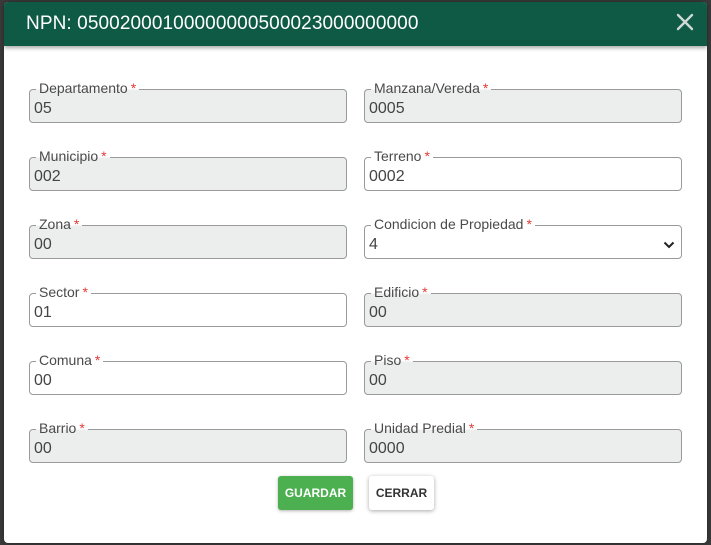 This screenshot has height=545, width=711. Describe the element at coordinates (88, 88) in the screenshot. I see `departamento-label: Departamento *` at that location.